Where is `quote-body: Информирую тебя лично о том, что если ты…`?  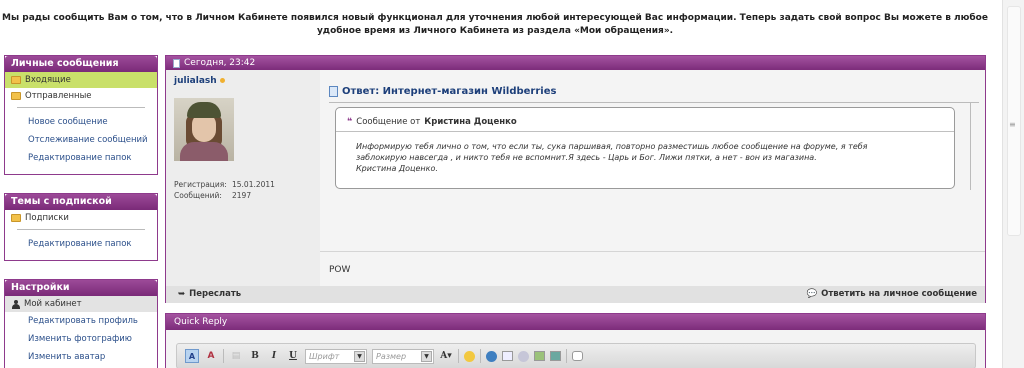
quote-body: Информирую тебя лично о том, что если ты… is located at coordinates (651, 157).